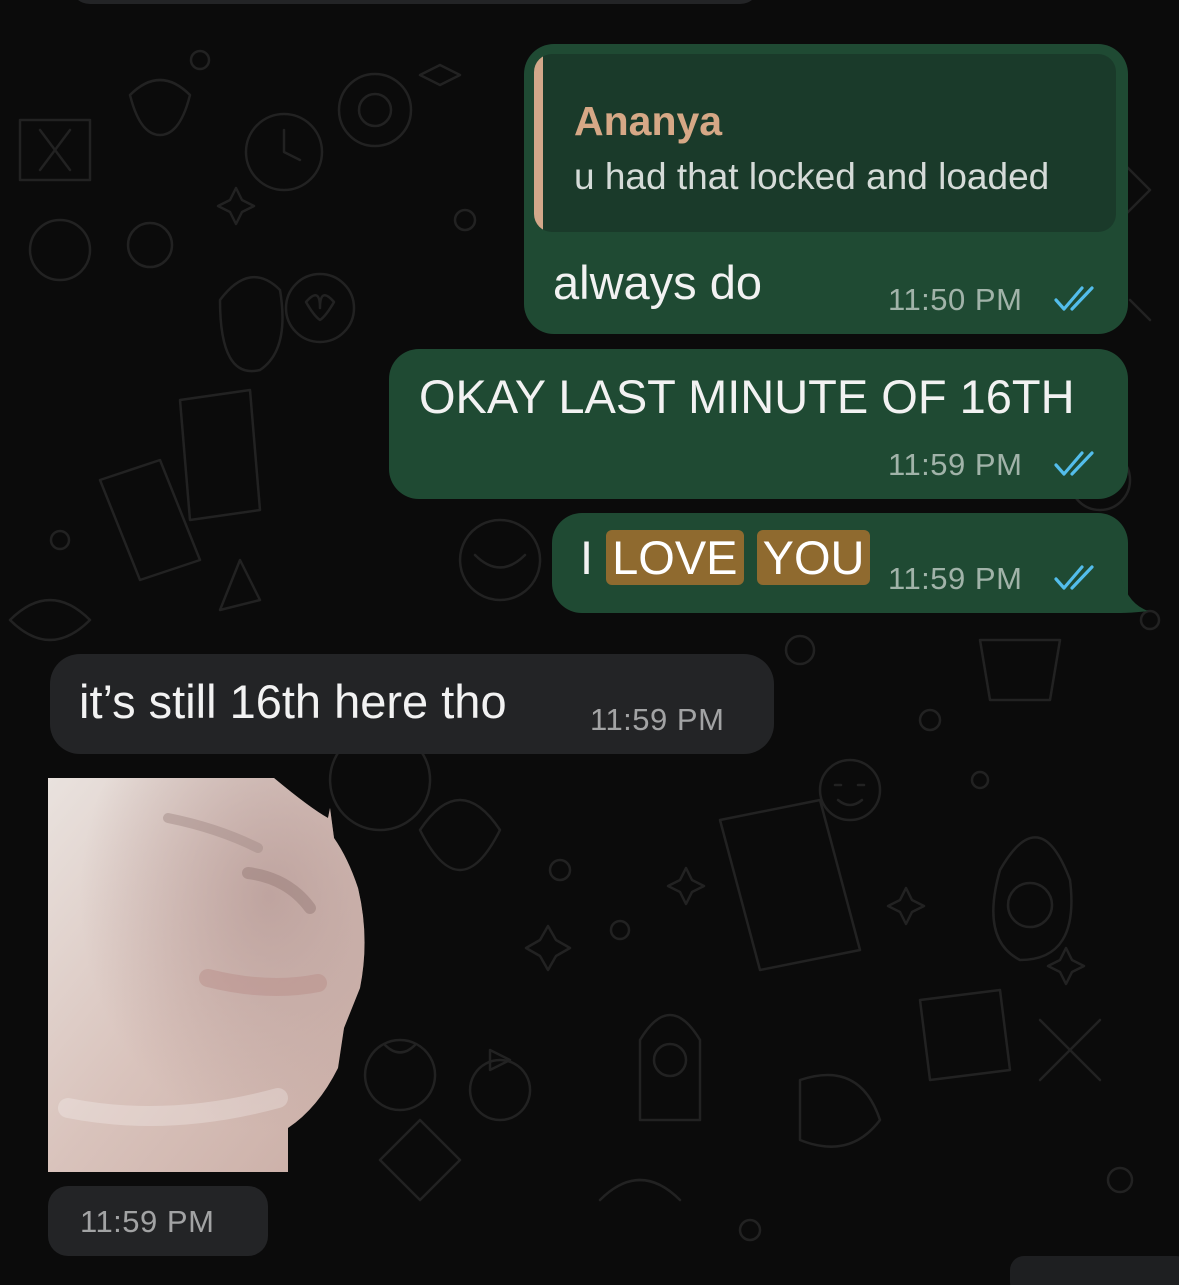 This screenshot has width=1179, height=1285. Describe the element at coordinates (657, 282) in the screenshot. I see `message-text: always do` at that location.